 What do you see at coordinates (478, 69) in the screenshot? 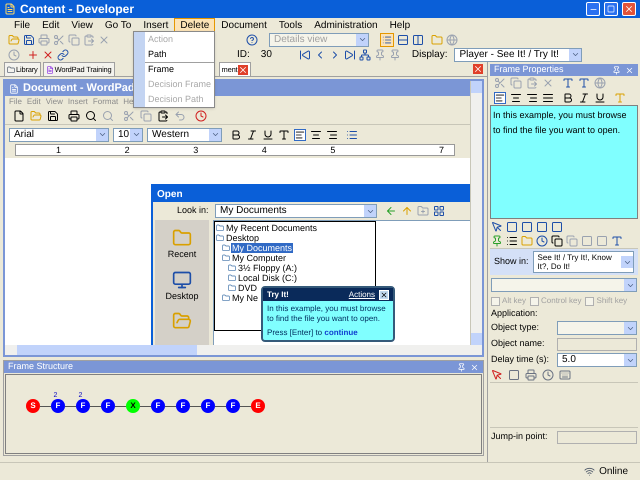
I see `close-document-icon` at bounding box center [478, 69].